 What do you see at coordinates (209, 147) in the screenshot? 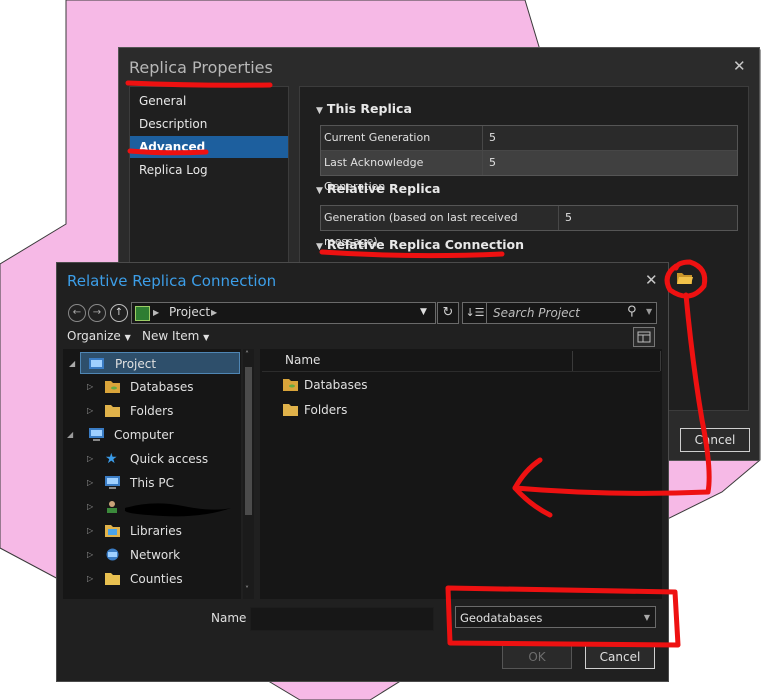
I see `nav-item-advanced: Advanced` at bounding box center [209, 147].